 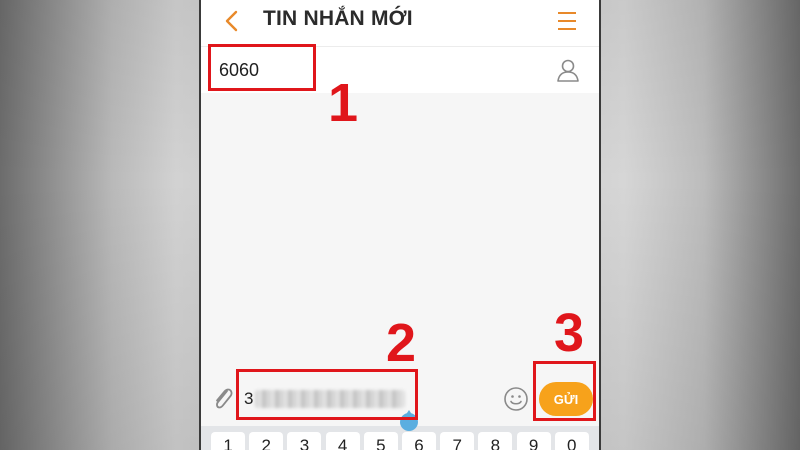 What do you see at coordinates (401, 343) in the screenshot?
I see `annotation-number-2: 2` at bounding box center [401, 343].